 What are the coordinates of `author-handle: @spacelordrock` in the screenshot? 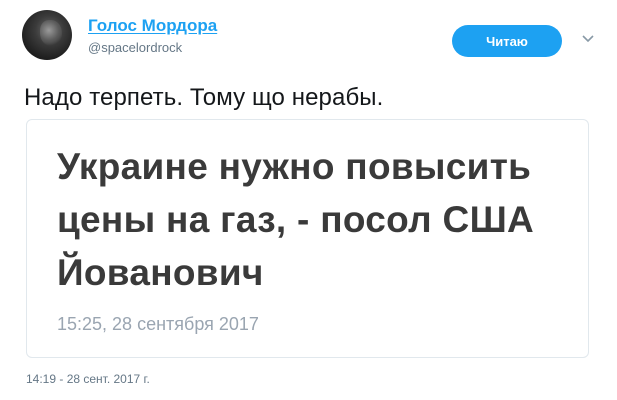 It's located at (135, 47).